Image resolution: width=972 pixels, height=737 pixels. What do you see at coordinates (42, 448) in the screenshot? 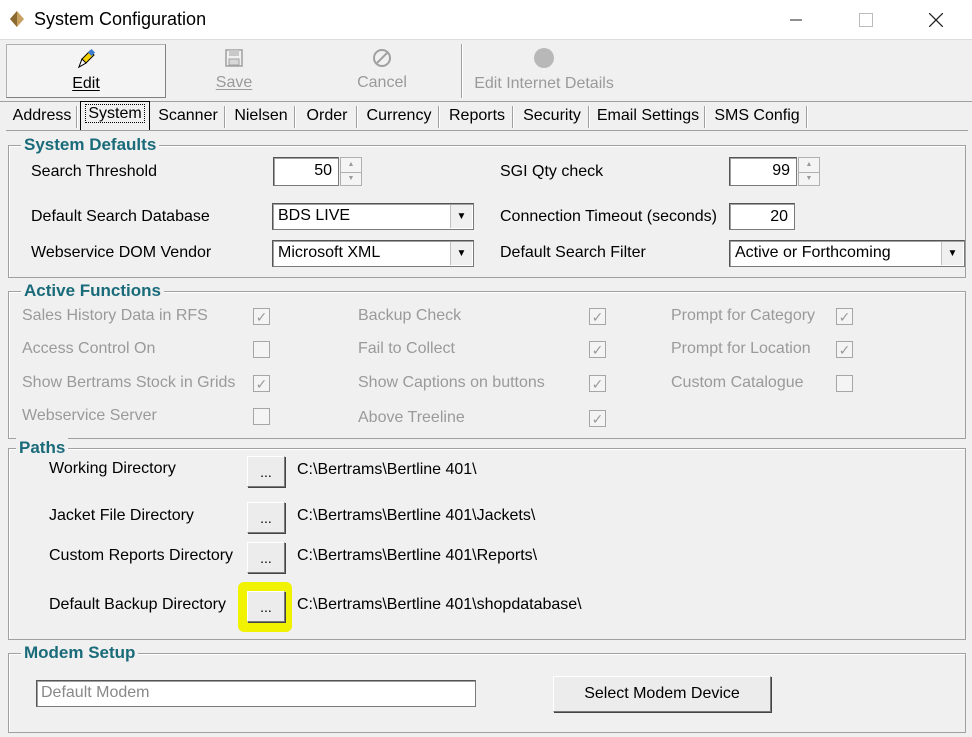
I see `paths-title: Paths` at bounding box center [42, 448].